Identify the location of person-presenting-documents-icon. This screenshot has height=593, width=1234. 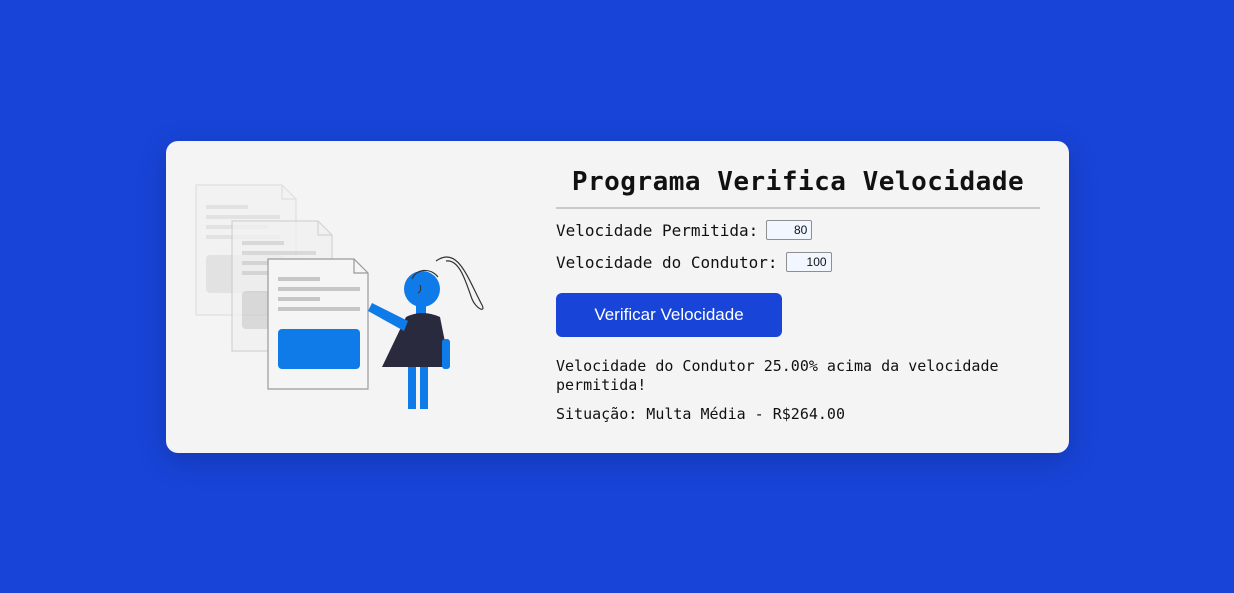
(340, 299).